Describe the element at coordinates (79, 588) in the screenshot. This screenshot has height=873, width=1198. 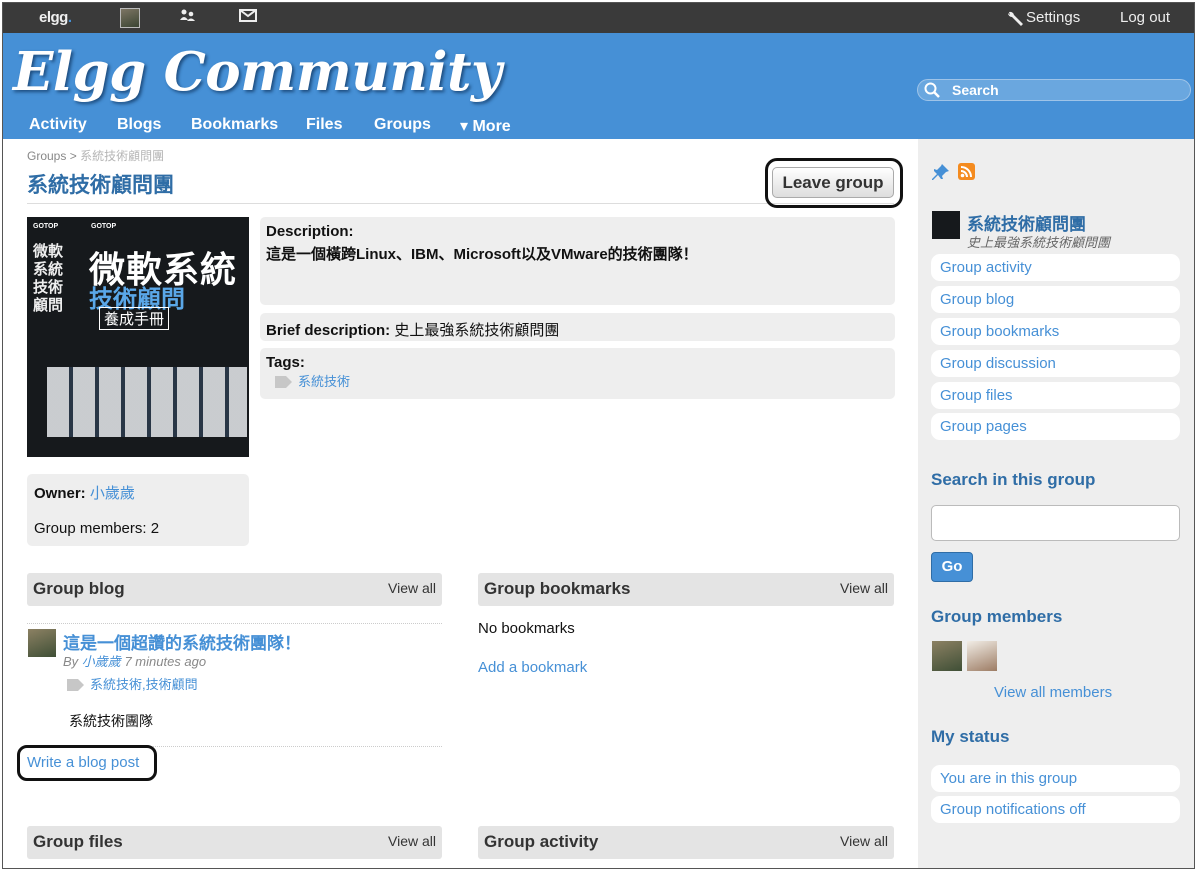
I see `group-blog-title: Group blog` at that location.